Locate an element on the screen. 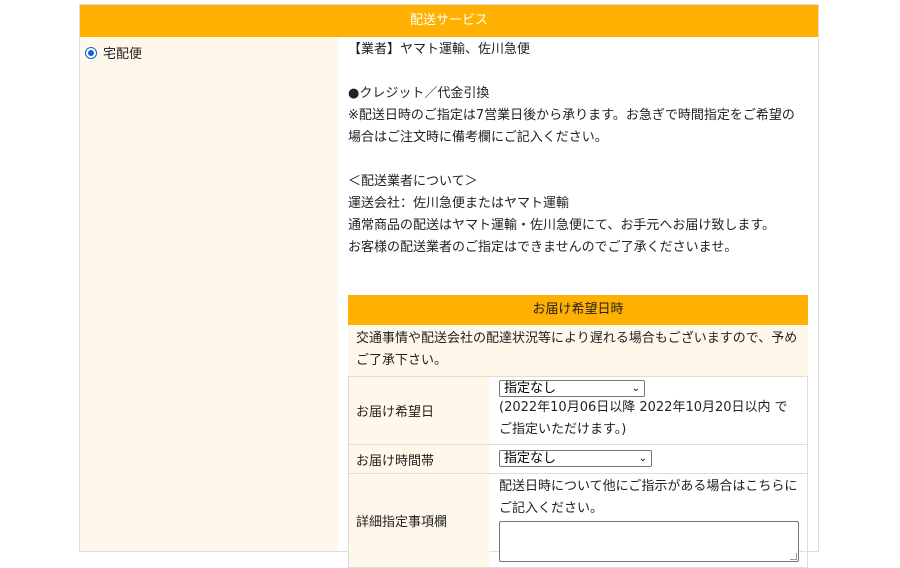 The width and height of the screenshot is (900, 568). info-line: 運送会社：佐川急便またはヤマト運輸 is located at coordinates (459, 203).